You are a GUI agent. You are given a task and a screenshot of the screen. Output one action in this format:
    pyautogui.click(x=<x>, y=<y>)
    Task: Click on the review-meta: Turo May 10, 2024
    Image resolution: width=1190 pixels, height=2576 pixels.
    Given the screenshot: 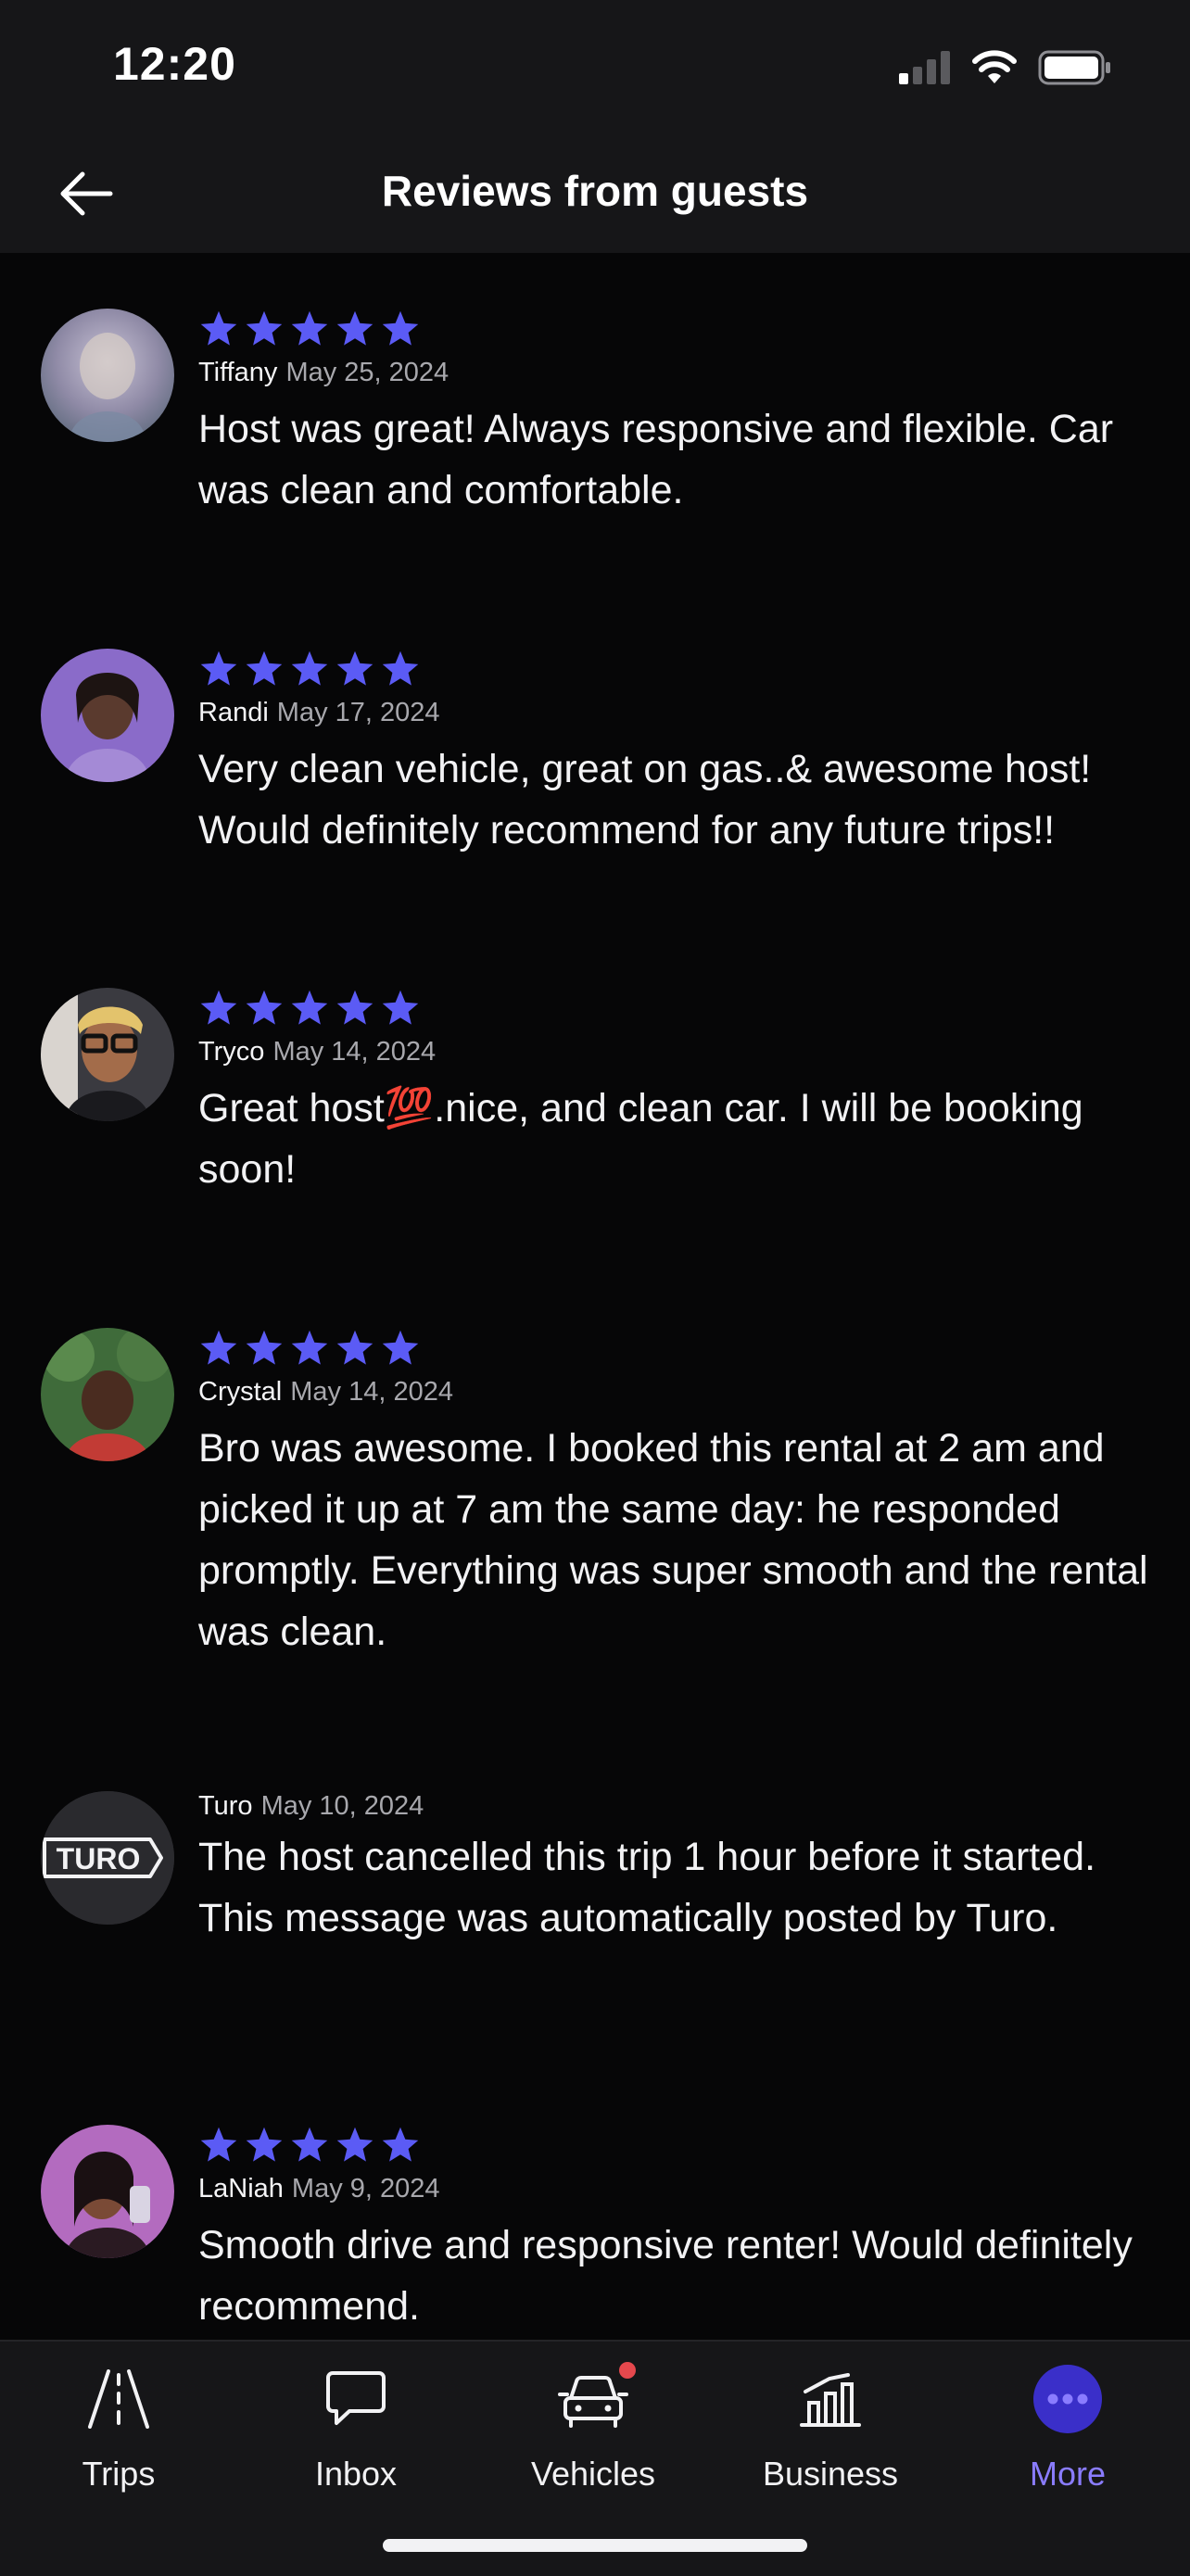 What is the action you would take?
    pyautogui.click(x=311, y=1806)
    